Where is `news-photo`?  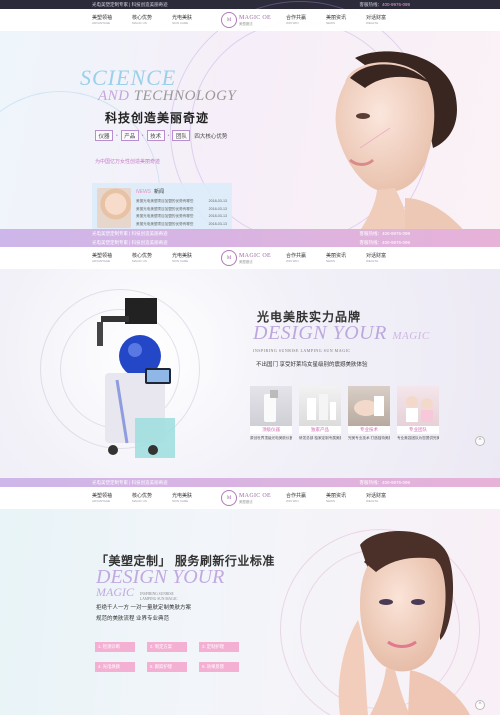 news-photo is located at coordinates (114, 208).